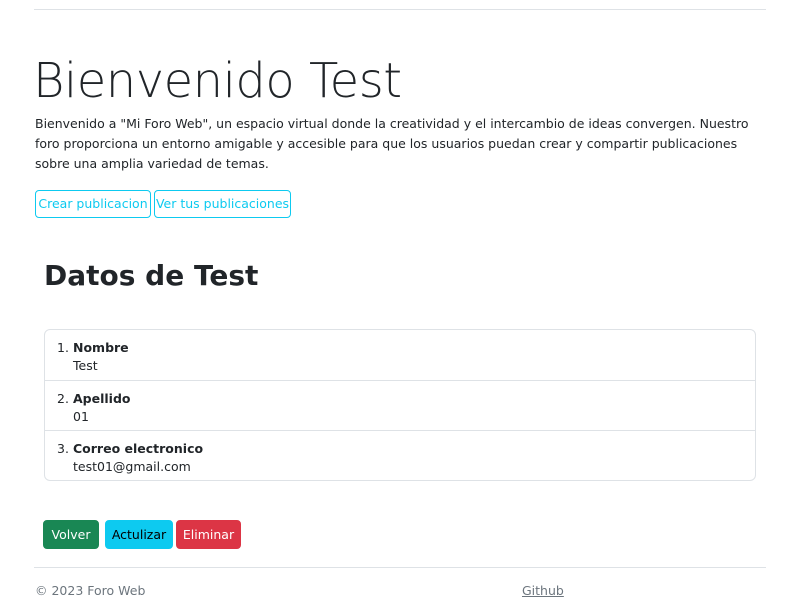 This screenshot has width=800, height=600. Describe the element at coordinates (102, 398) in the screenshot. I see `list-item-label: Apellido` at that location.